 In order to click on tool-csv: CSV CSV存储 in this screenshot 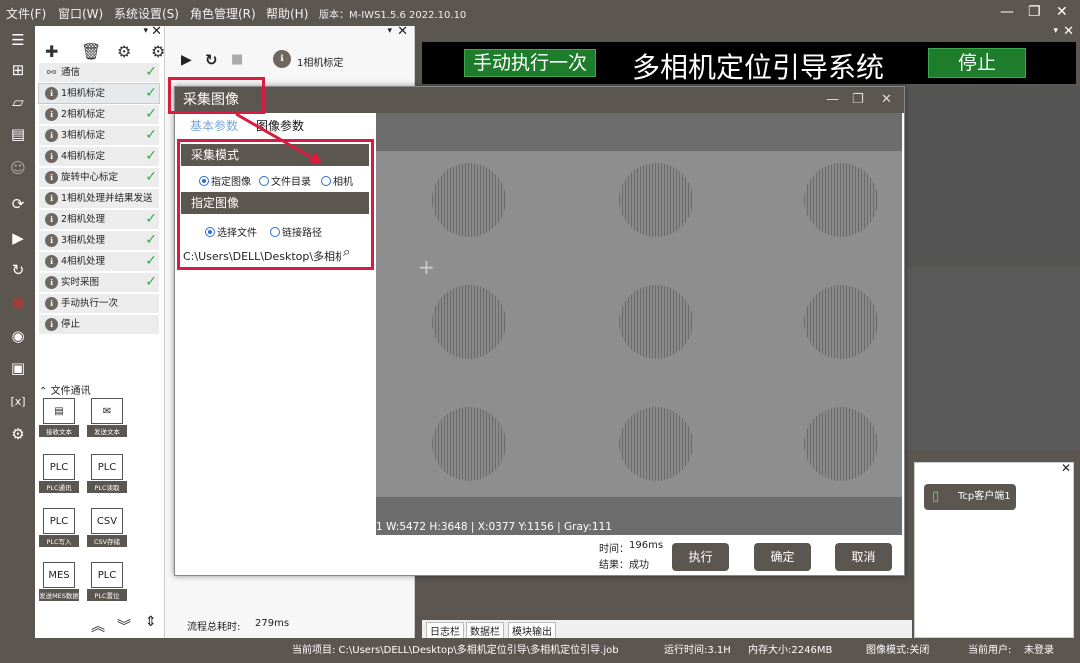, I will do `click(107, 527)`.